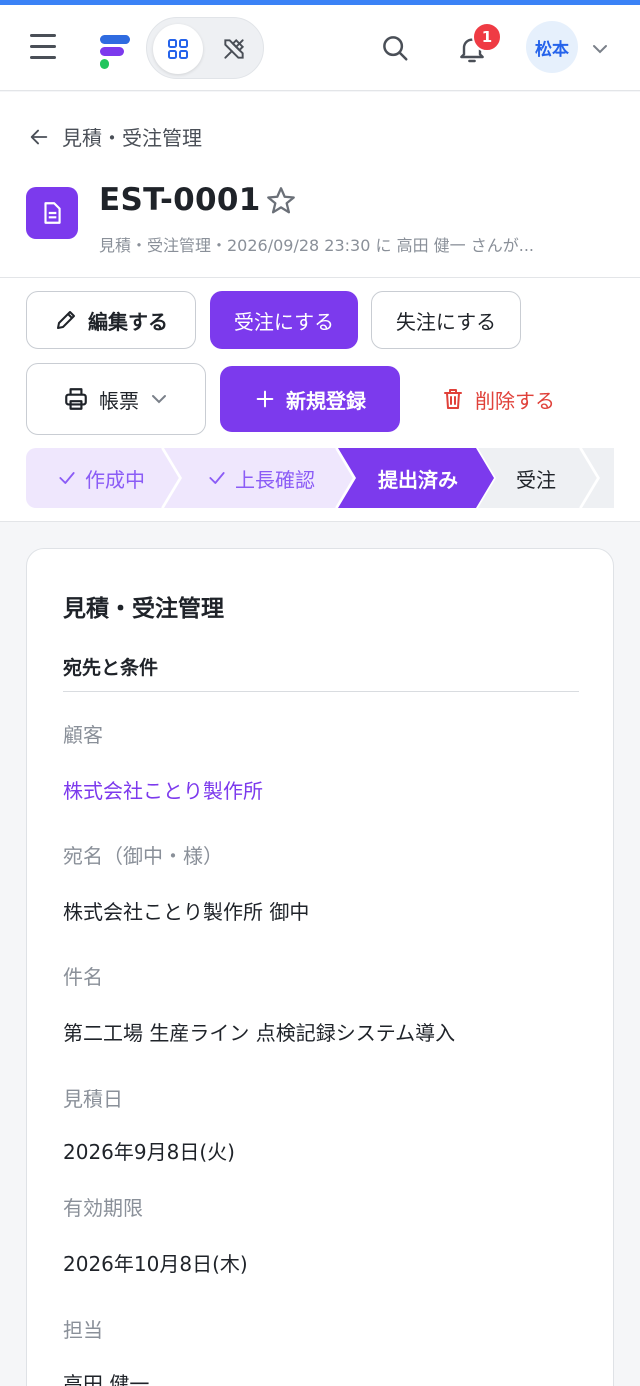 The image size is (640, 1386). I want to click on tools-tab, so click(234, 49).